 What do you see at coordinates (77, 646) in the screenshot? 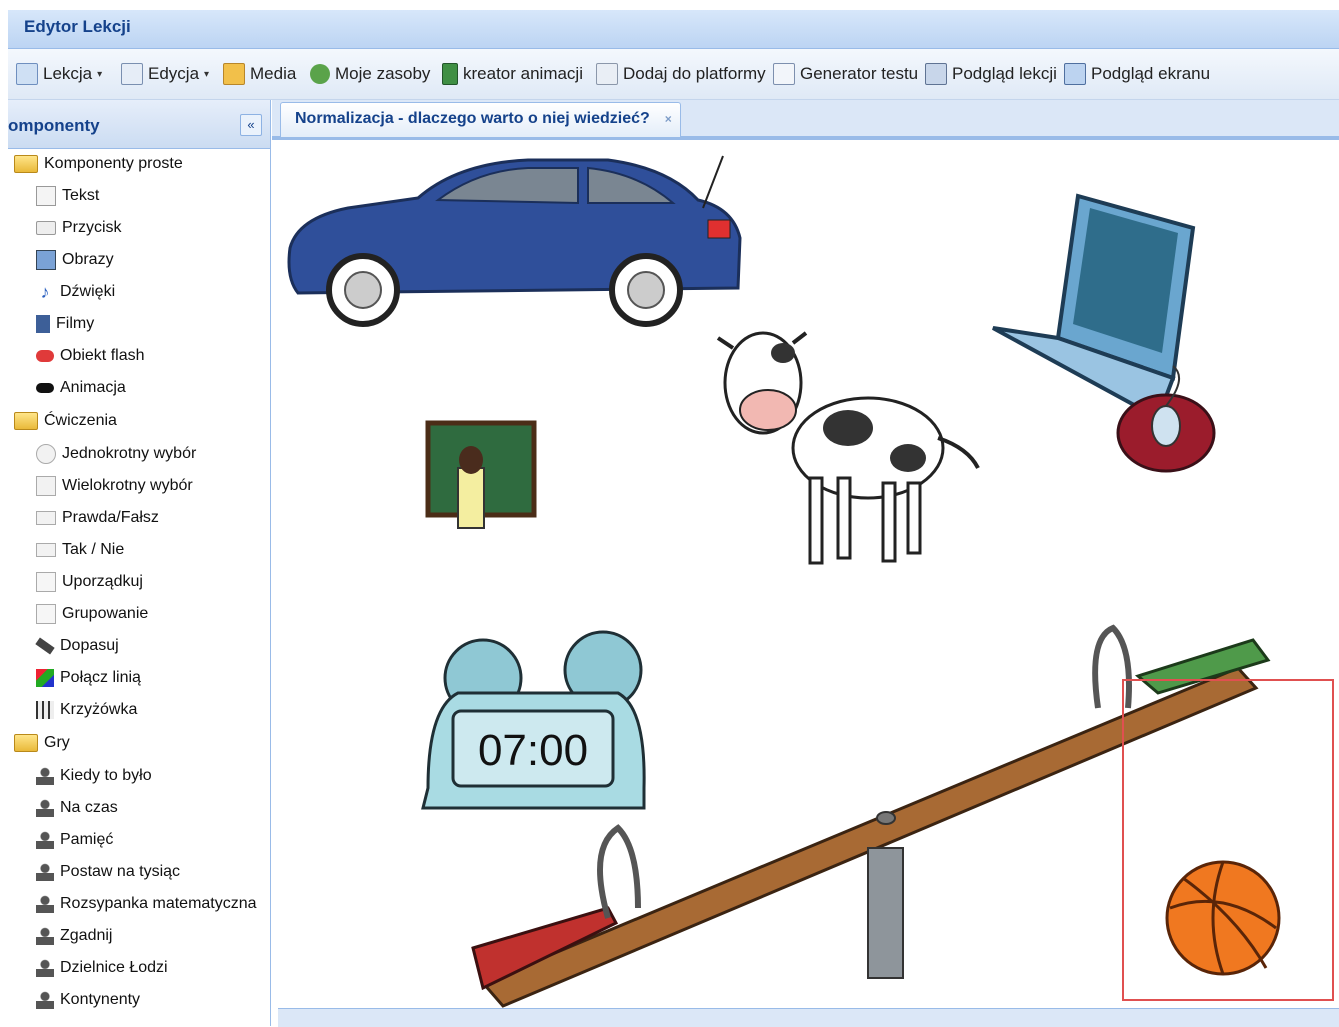
I see `tree-item-match: Dopasuj` at bounding box center [77, 646].